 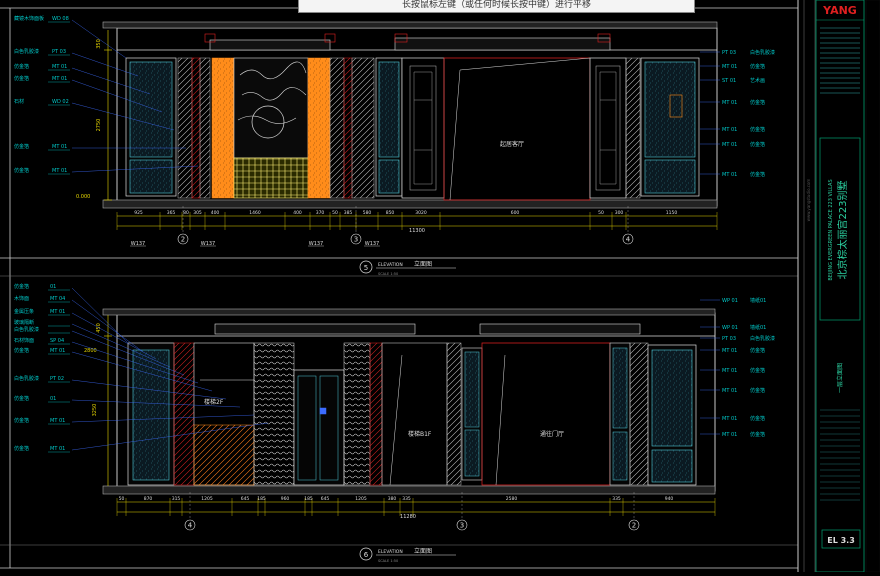 I want to click on bottom-axis-label: 2, so click(x=634, y=526).